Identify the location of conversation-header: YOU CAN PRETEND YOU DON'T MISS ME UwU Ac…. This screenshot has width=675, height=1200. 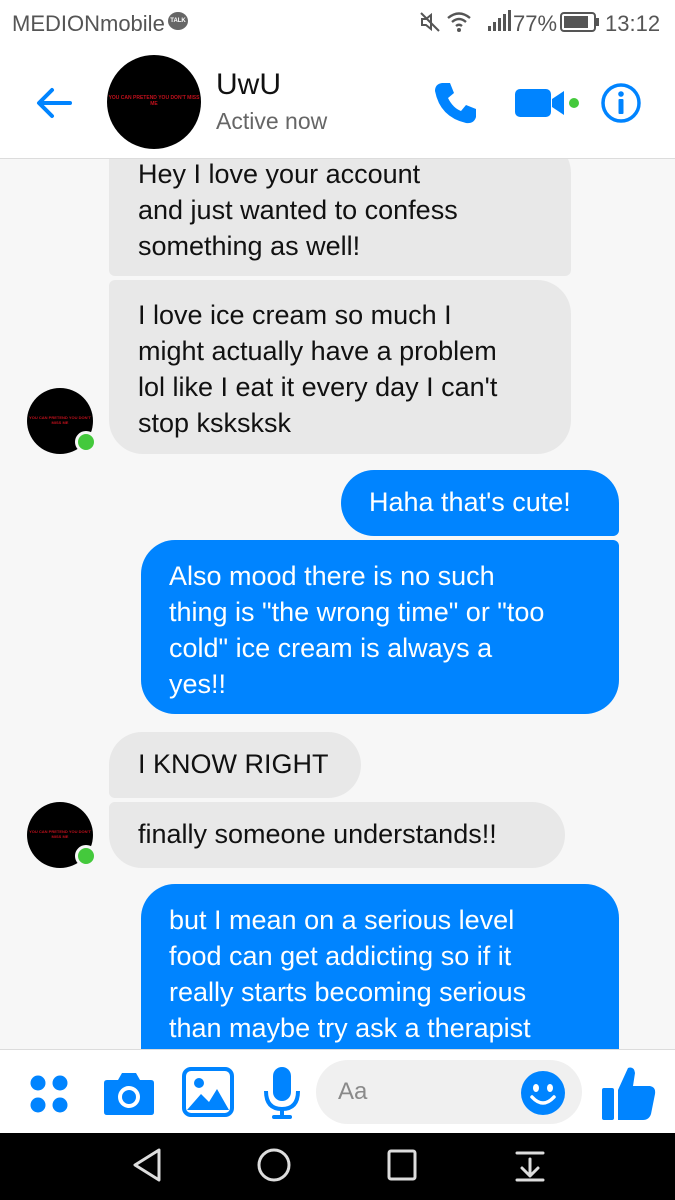
(337, 102).